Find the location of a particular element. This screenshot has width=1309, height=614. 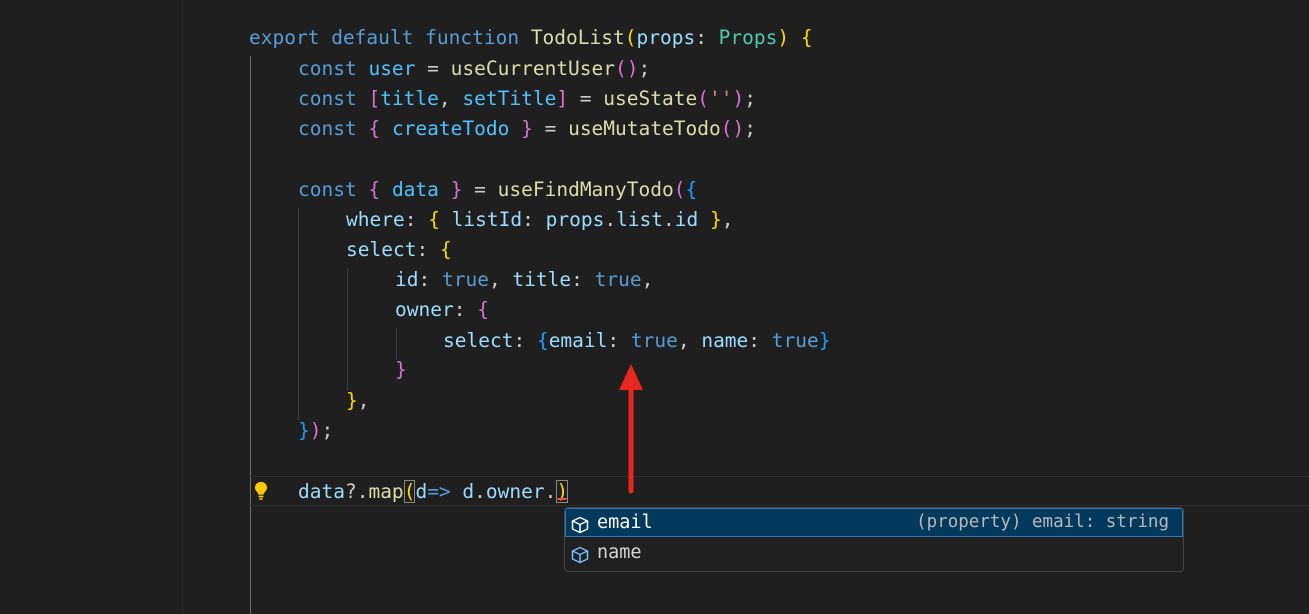

annotation-arrow is located at coordinates (631, 429).